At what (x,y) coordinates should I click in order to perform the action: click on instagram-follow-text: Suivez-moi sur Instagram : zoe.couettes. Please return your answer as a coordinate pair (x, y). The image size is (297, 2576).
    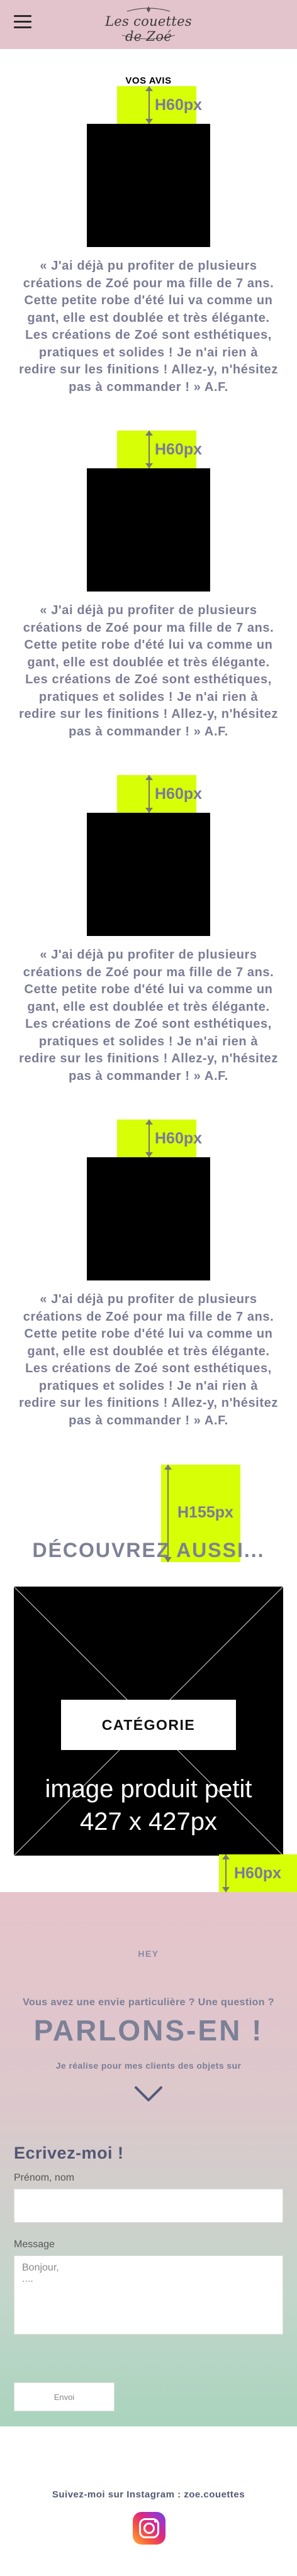
    Looking at the image, I should click on (148, 2494).